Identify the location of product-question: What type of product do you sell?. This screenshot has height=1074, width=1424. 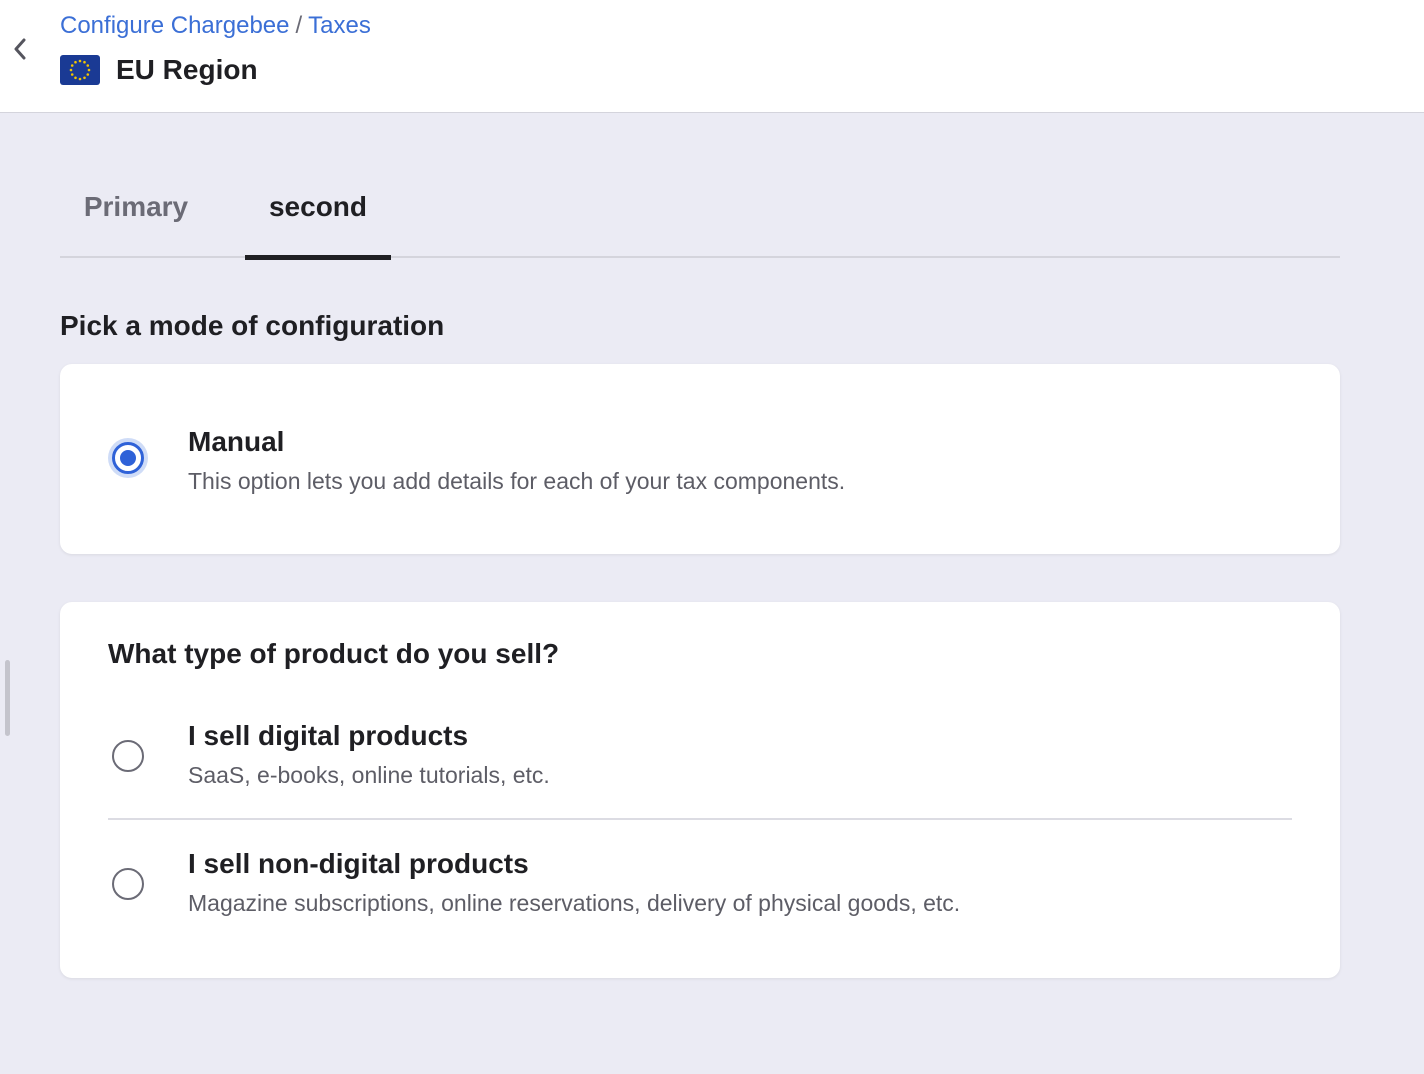
(334, 653).